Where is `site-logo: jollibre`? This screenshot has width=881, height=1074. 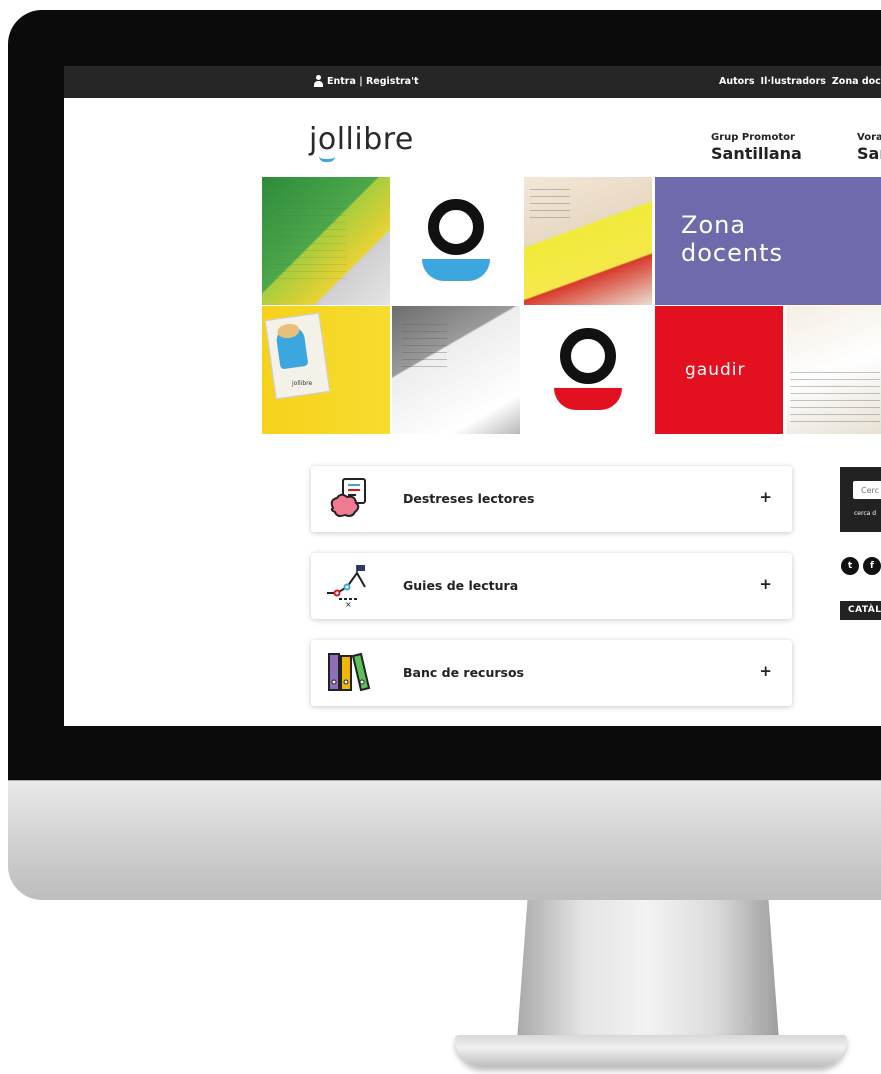 site-logo: jollibre is located at coordinates (361, 139).